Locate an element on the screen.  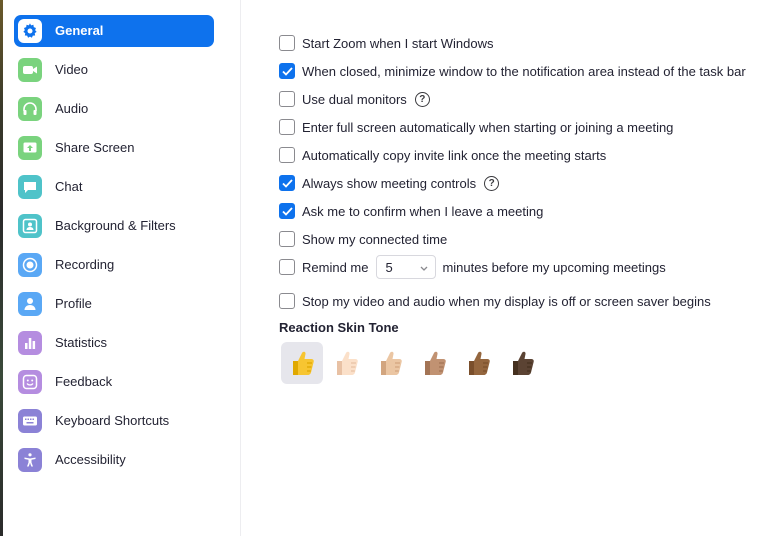
sidebar-item-background-filters: Background & Filters is located at coordinates (114, 226).